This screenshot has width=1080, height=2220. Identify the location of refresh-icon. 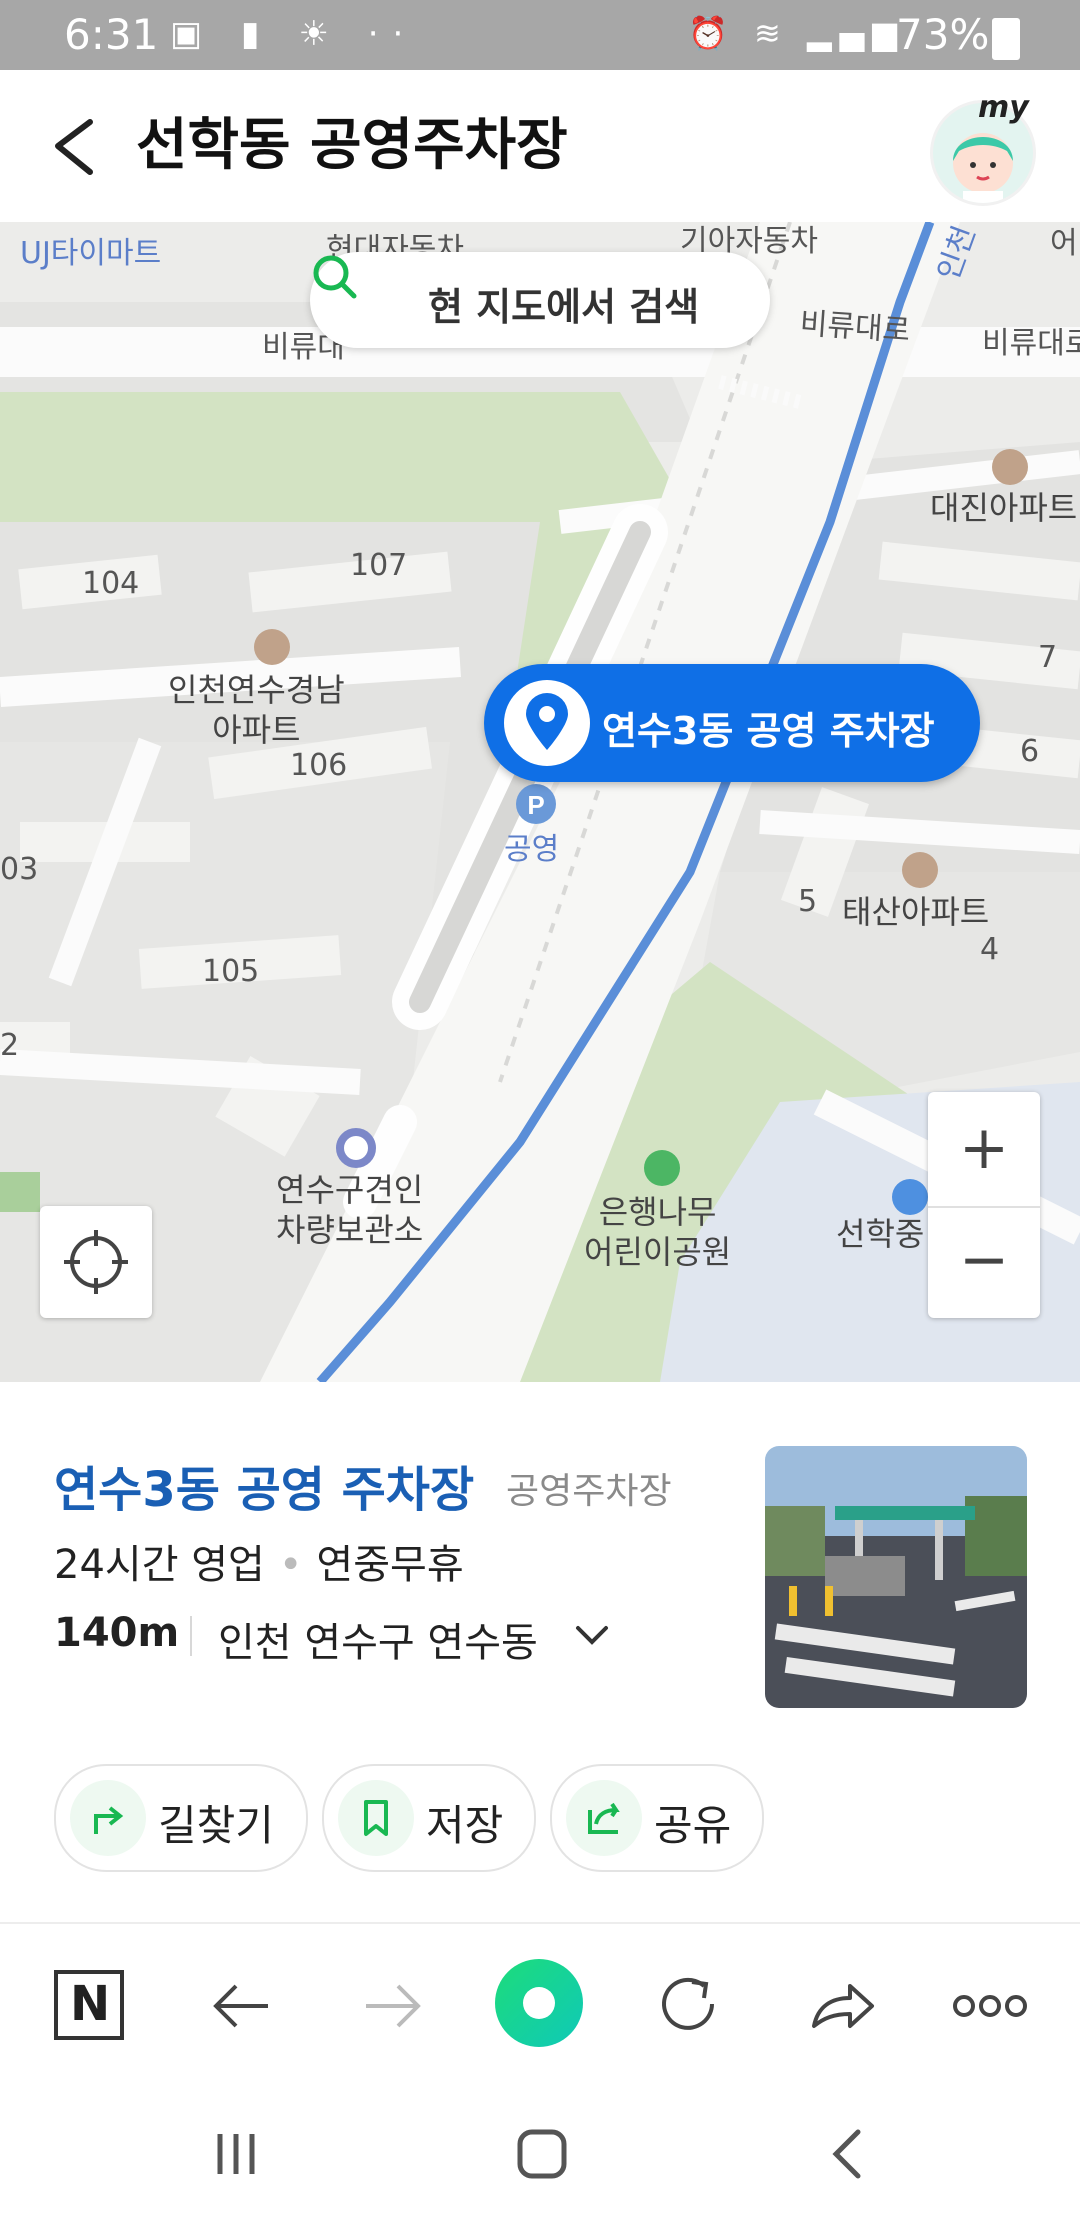
(688, 2003).